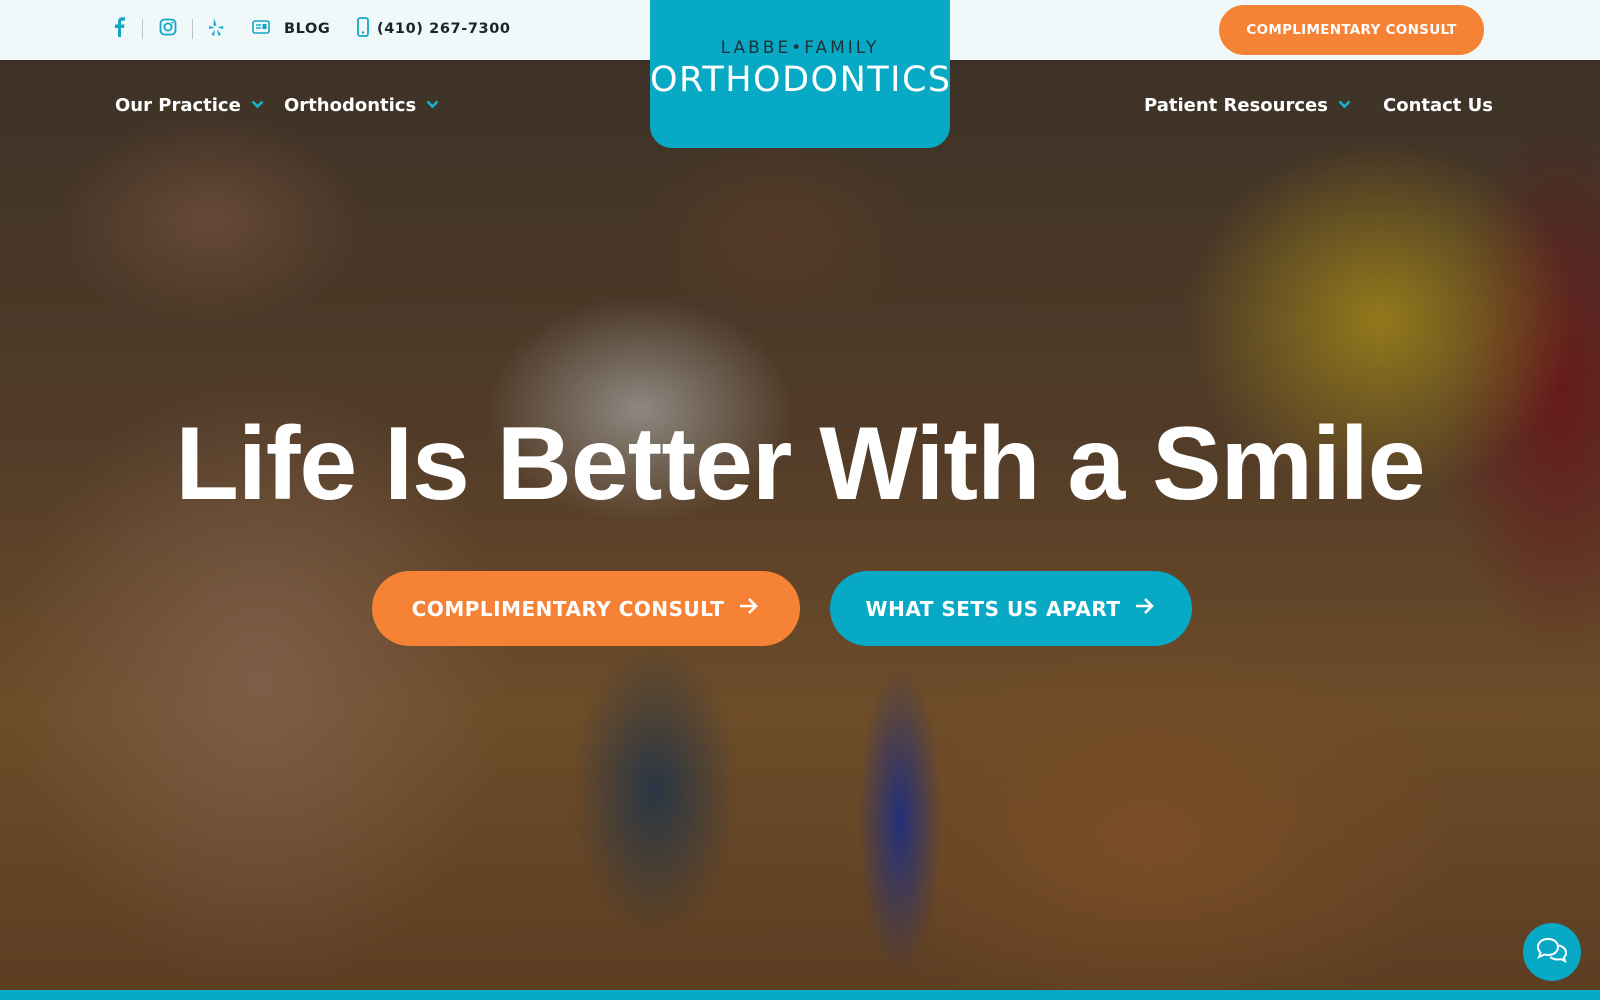 The image size is (1600, 1000). What do you see at coordinates (800, 464) in the screenshot?
I see `hero-headline: Life Is Better With a Smile` at bounding box center [800, 464].